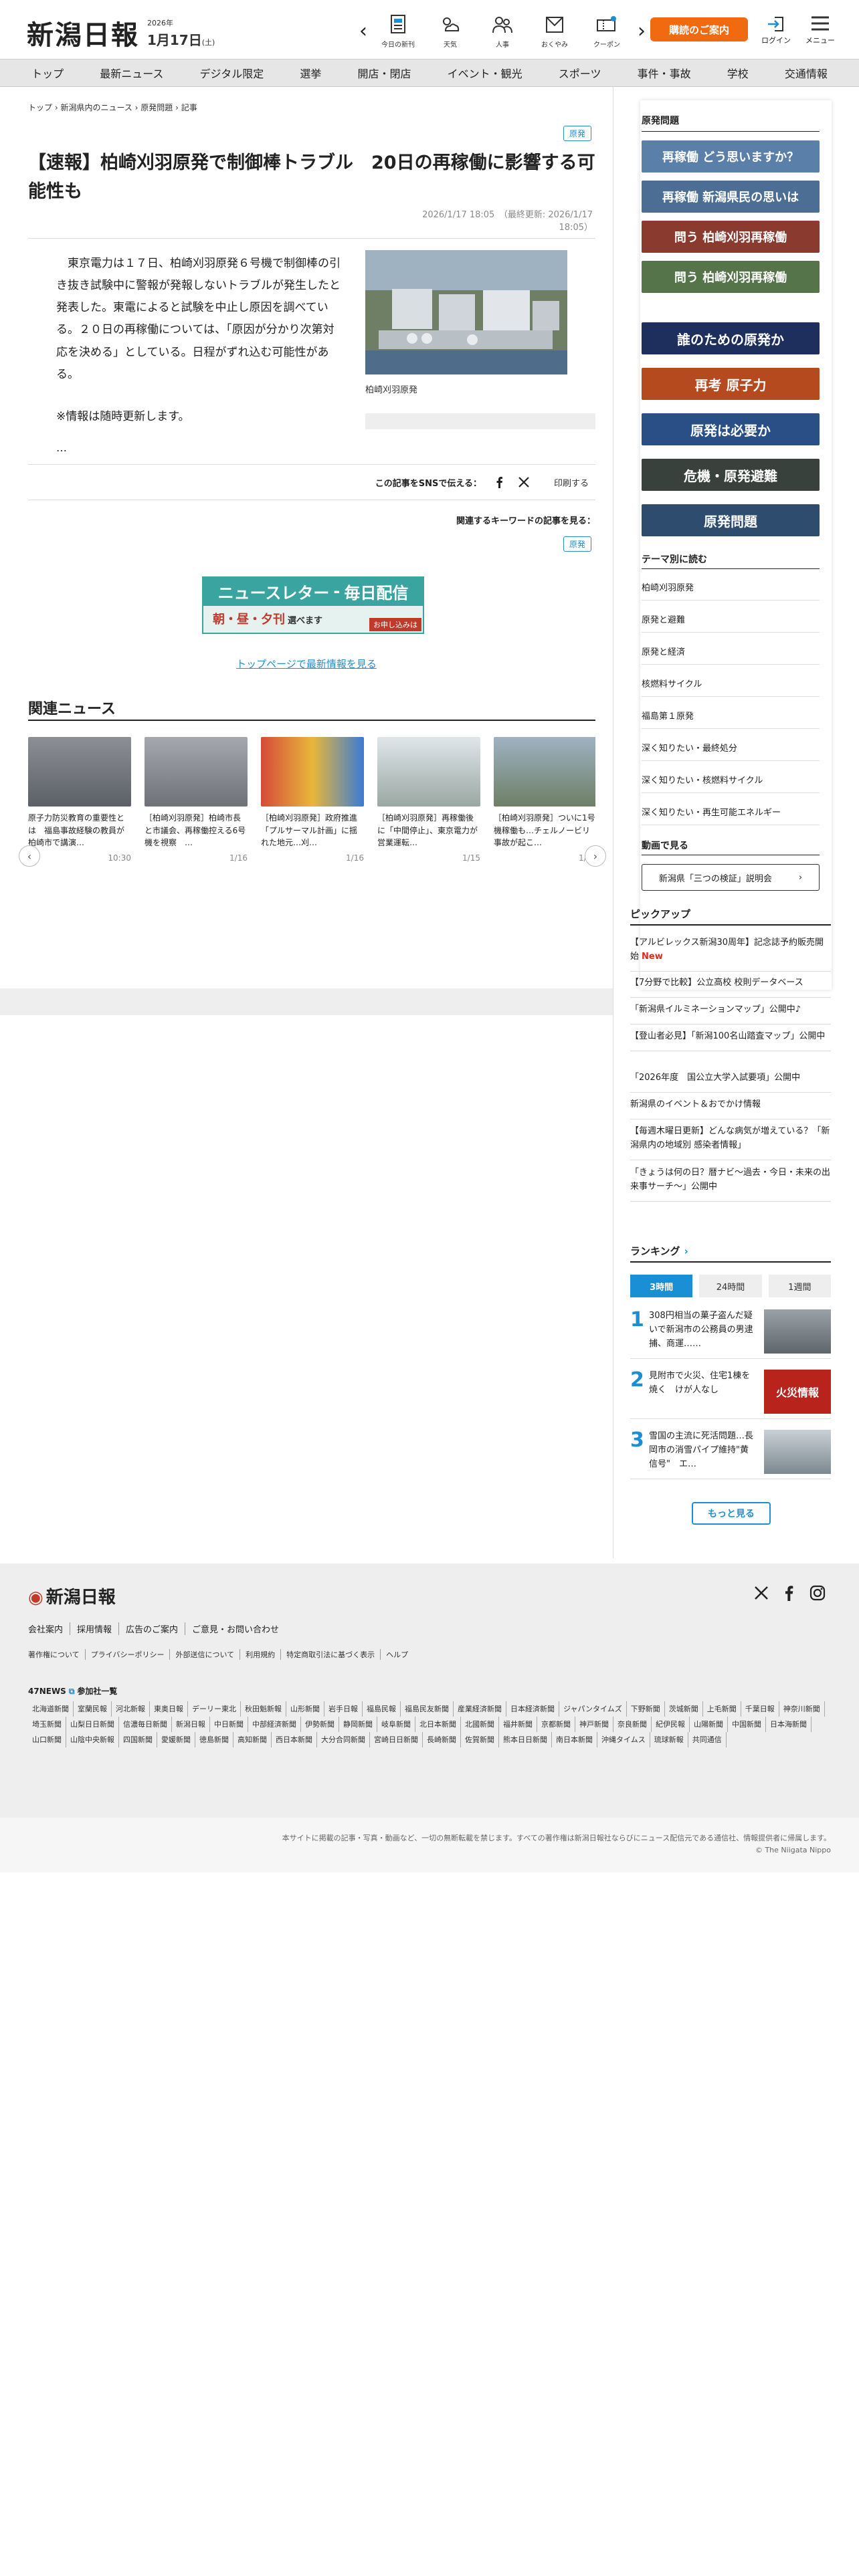 This screenshot has width=859, height=2576. What do you see at coordinates (320, 1725) in the screenshot?
I see `partner-paper-link: 伊勢新聞` at bounding box center [320, 1725].